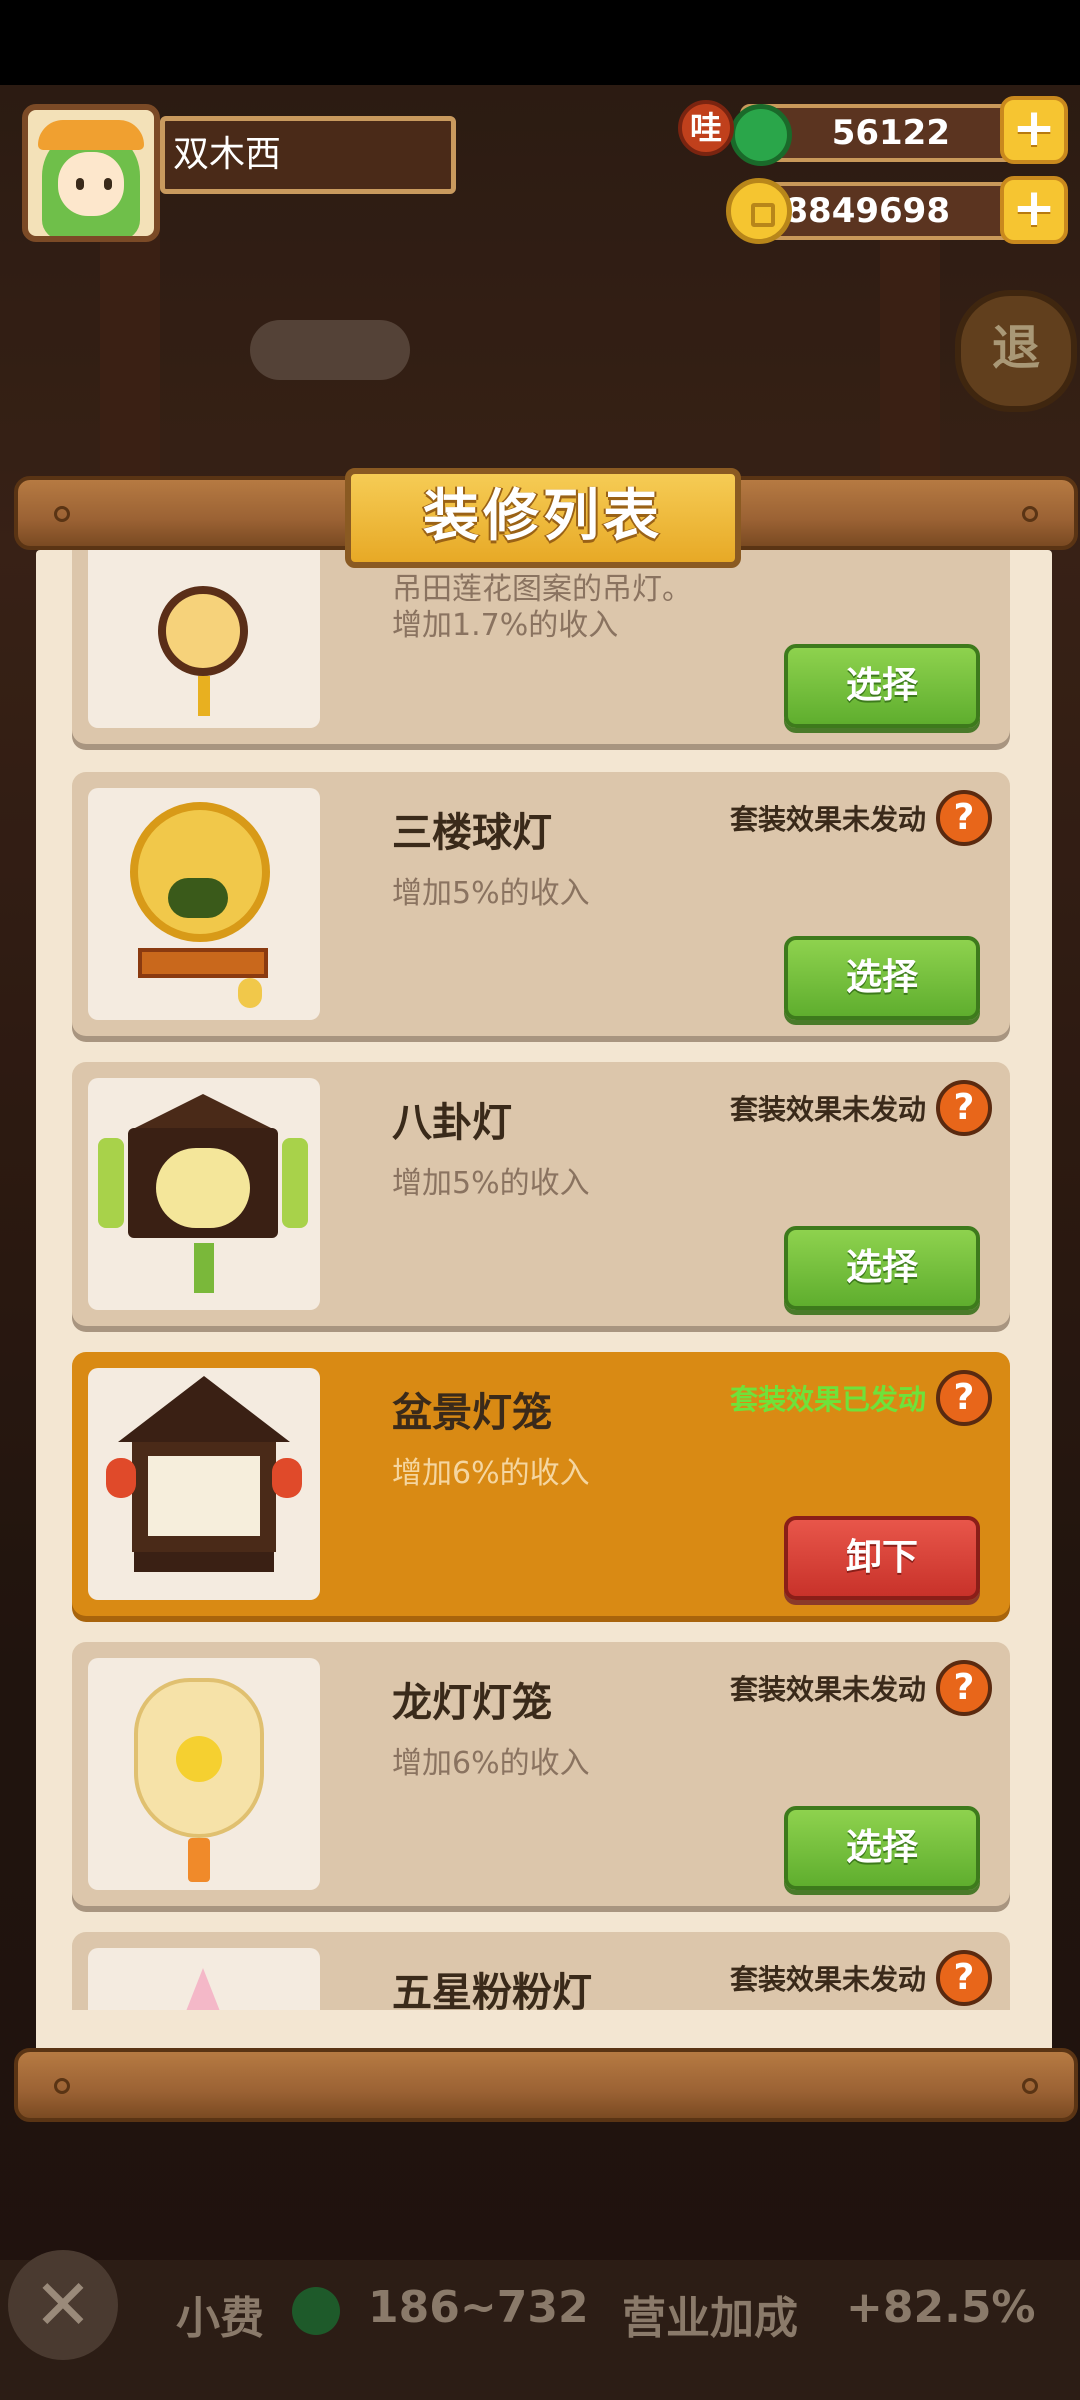 The width and height of the screenshot is (1080, 2400). What do you see at coordinates (706, 128) in the screenshot?
I see `jade-badge-icon: 哇` at bounding box center [706, 128].